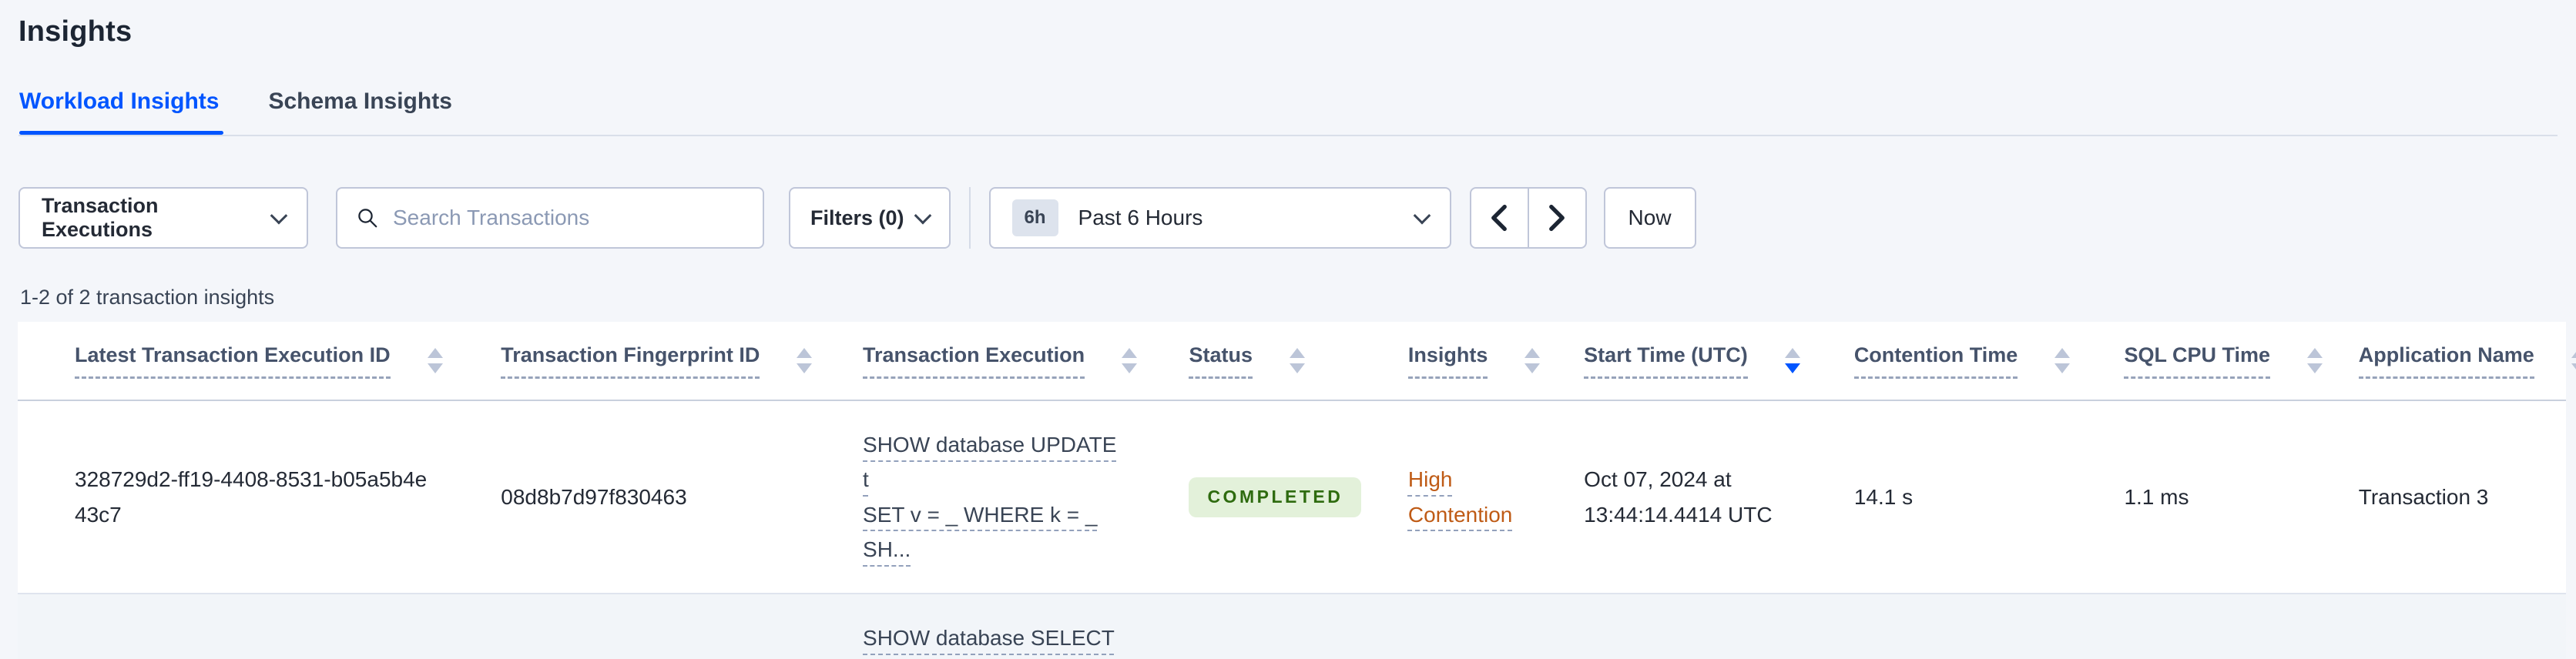 The image size is (2576, 659). Describe the element at coordinates (1883, 497) in the screenshot. I see `contention-time-value: 14.1 s` at that location.